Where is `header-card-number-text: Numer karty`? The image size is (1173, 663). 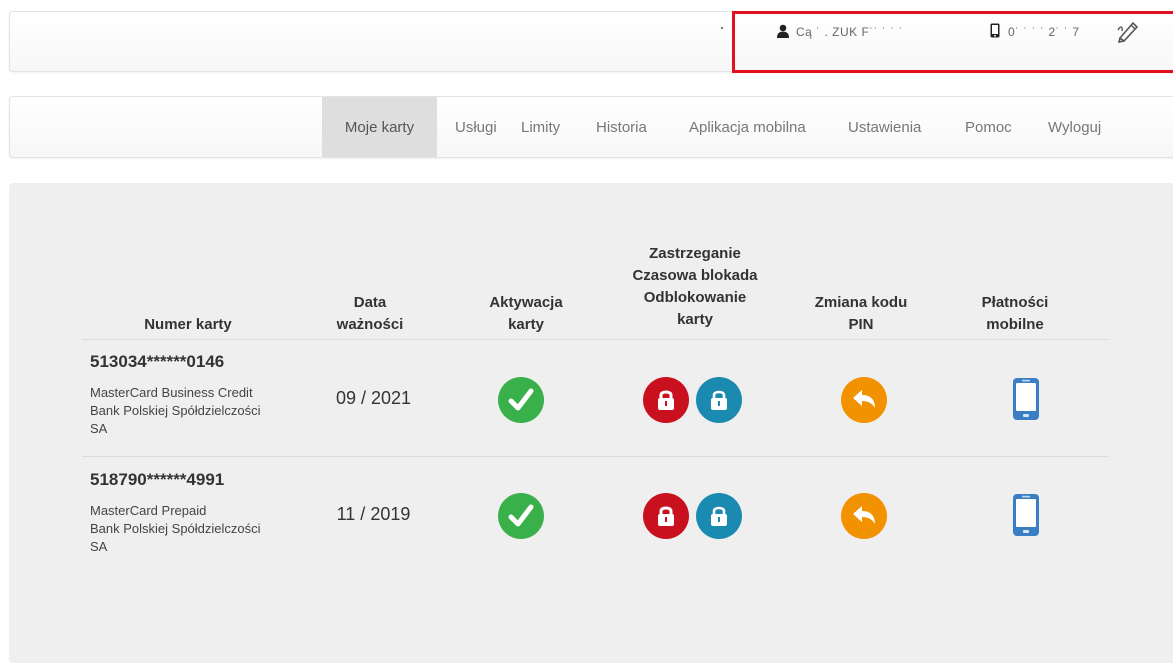 header-card-number-text: Numer karty is located at coordinates (188, 324).